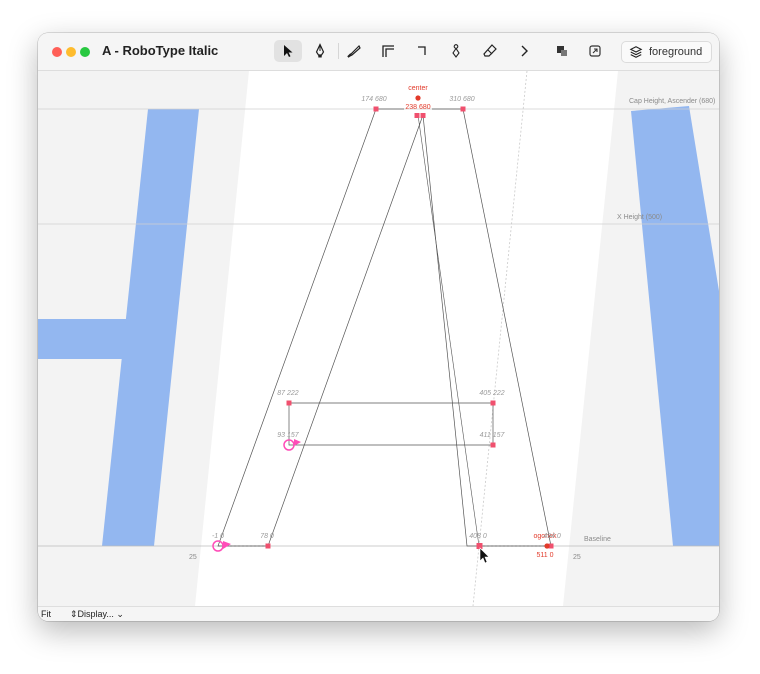  I want to click on point-coord-label: 408 0, so click(478, 536).